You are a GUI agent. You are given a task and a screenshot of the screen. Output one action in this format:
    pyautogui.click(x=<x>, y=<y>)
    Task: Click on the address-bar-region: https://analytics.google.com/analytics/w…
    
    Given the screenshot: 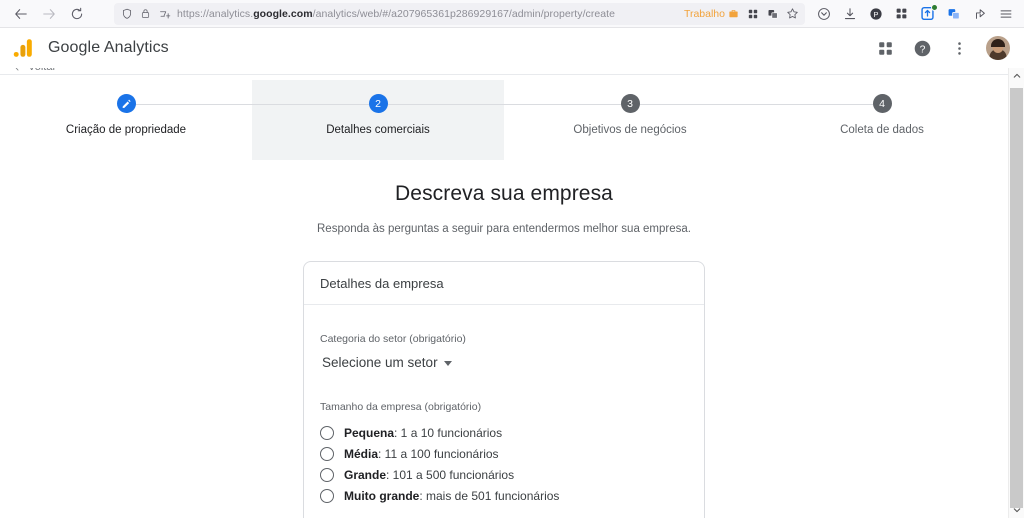 What is the action you would take?
    pyautogui.click(x=459, y=13)
    